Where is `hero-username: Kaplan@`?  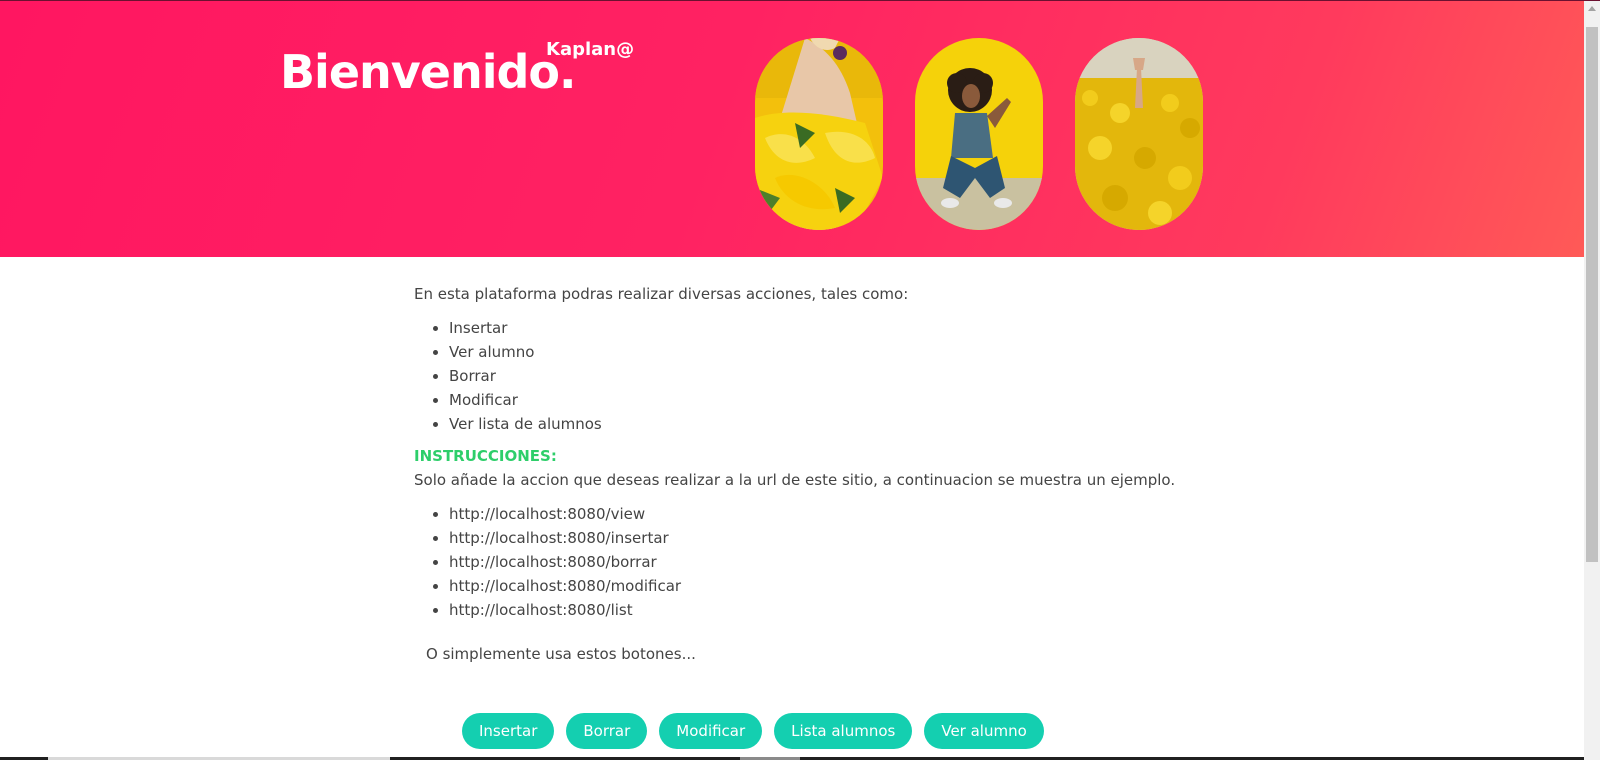 hero-username: Kaplan@ is located at coordinates (590, 49).